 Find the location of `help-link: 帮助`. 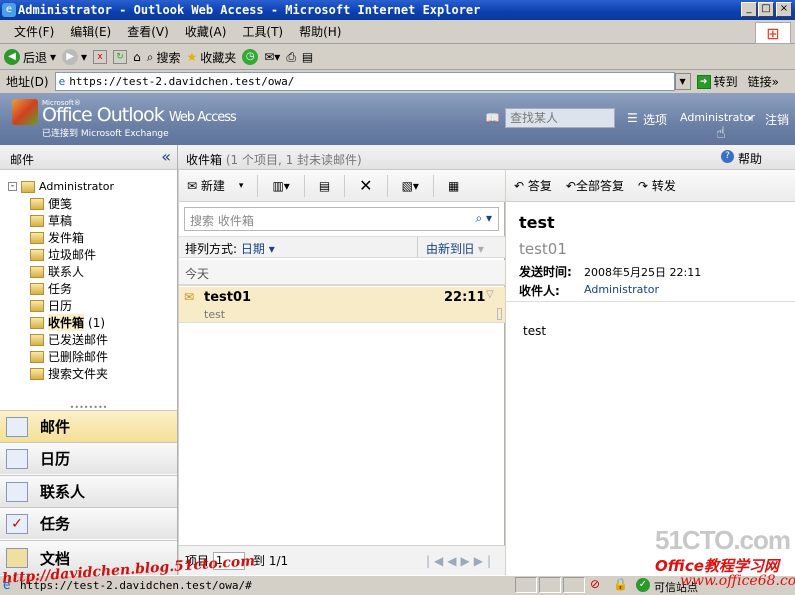

help-link: 帮助 is located at coordinates (750, 158).